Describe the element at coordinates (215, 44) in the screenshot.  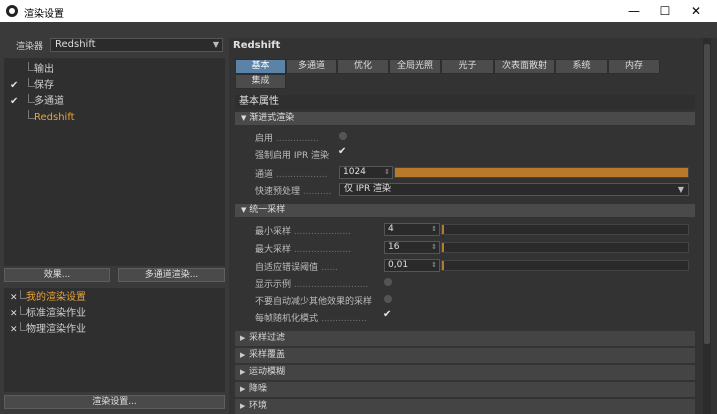
I see `chevron-down-icon: ▼` at that location.